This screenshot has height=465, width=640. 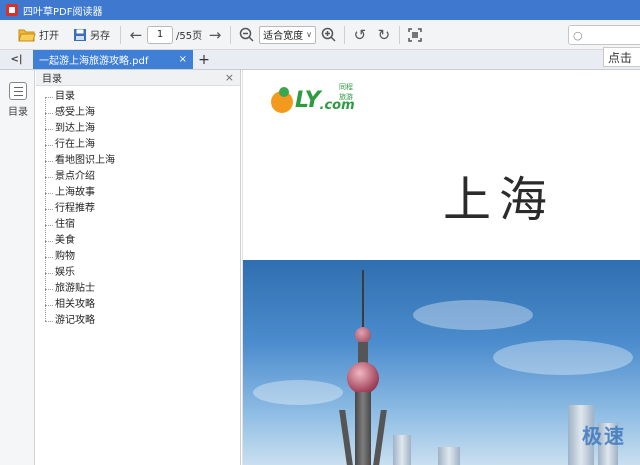 What do you see at coordinates (363, 378) in the screenshot?
I see `tower-main-sphere` at bounding box center [363, 378].